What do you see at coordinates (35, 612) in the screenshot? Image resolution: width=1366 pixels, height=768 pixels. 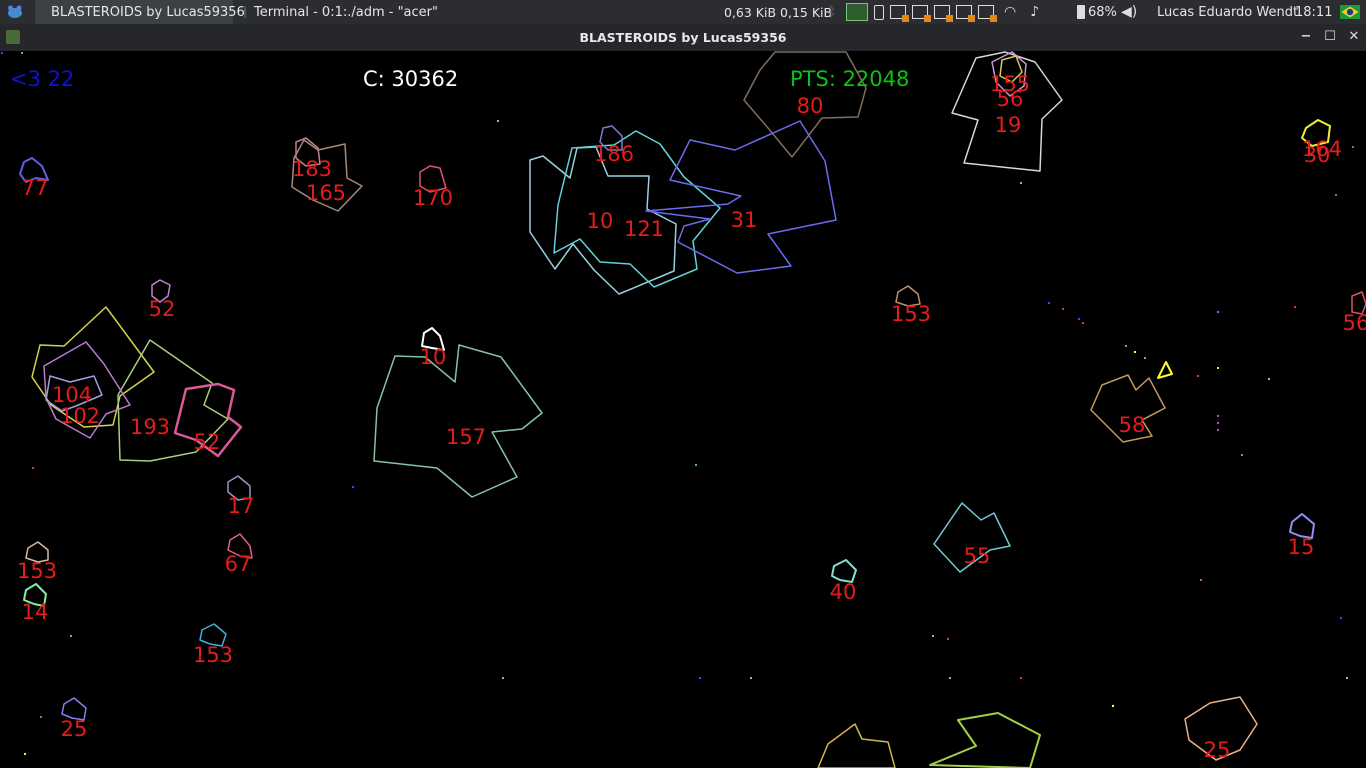 I see `asteroid-health-label: 14` at bounding box center [35, 612].